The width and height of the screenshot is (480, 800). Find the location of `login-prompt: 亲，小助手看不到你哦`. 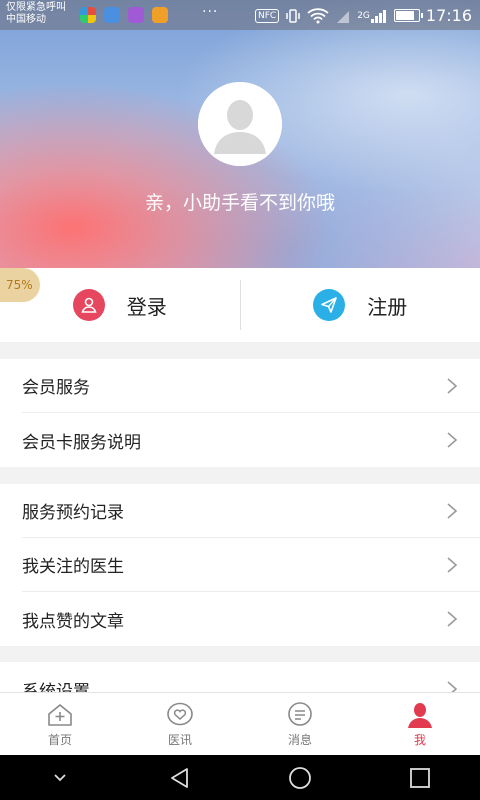

login-prompt: 亲，小助手看不到你哦 is located at coordinates (239, 203).